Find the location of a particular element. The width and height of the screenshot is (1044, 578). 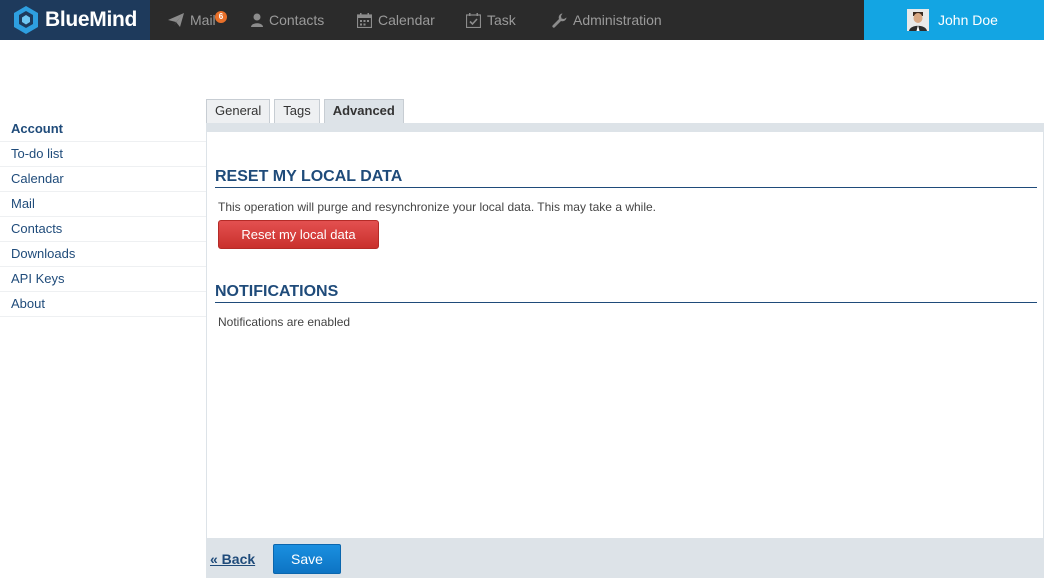

app-logo: BlueMind is located at coordinates (75, 20).